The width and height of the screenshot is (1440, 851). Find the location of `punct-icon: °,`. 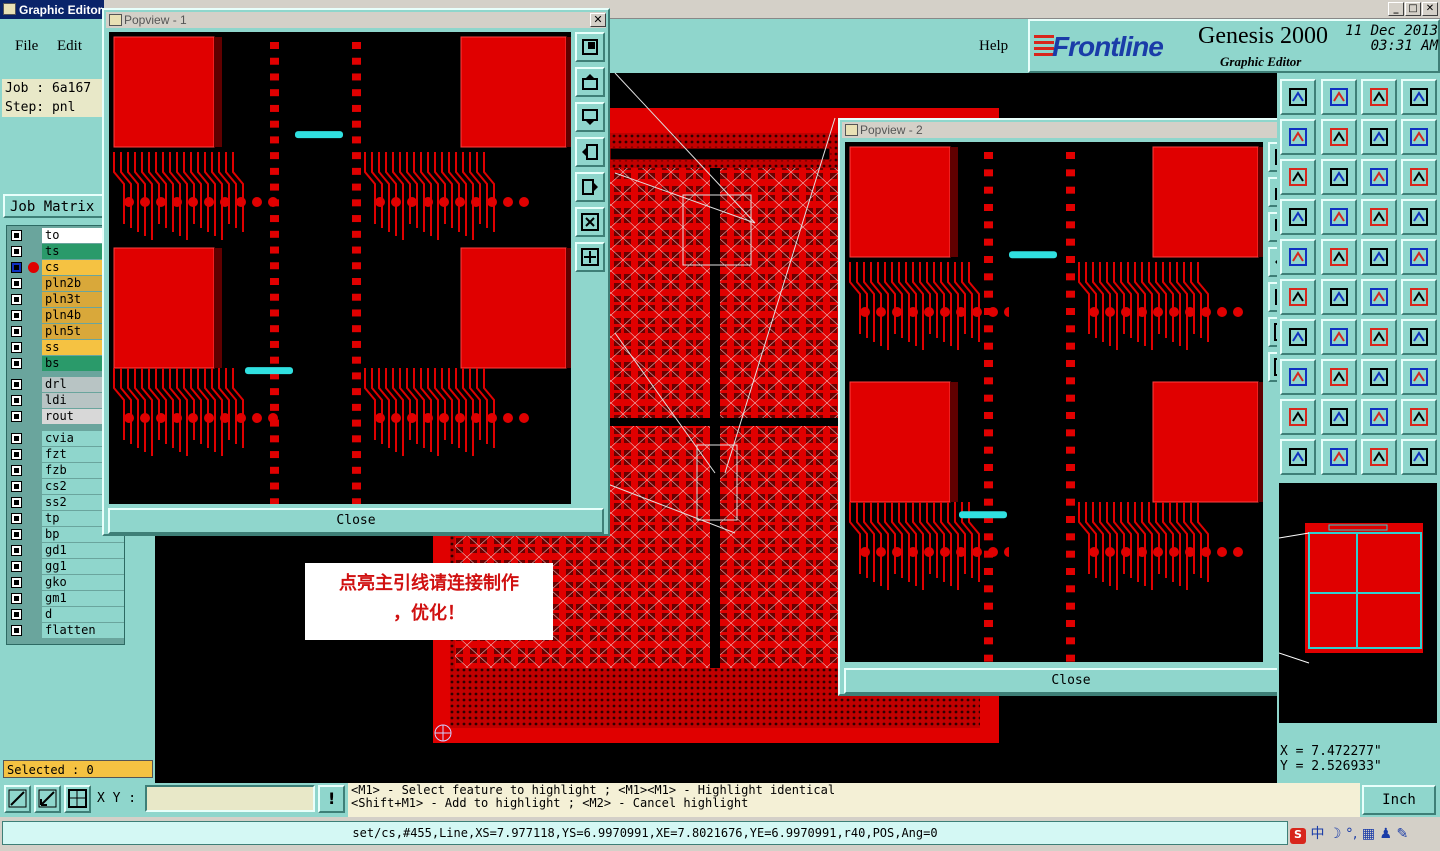

punct-icon: °, is located at coordinates (1351, 834).